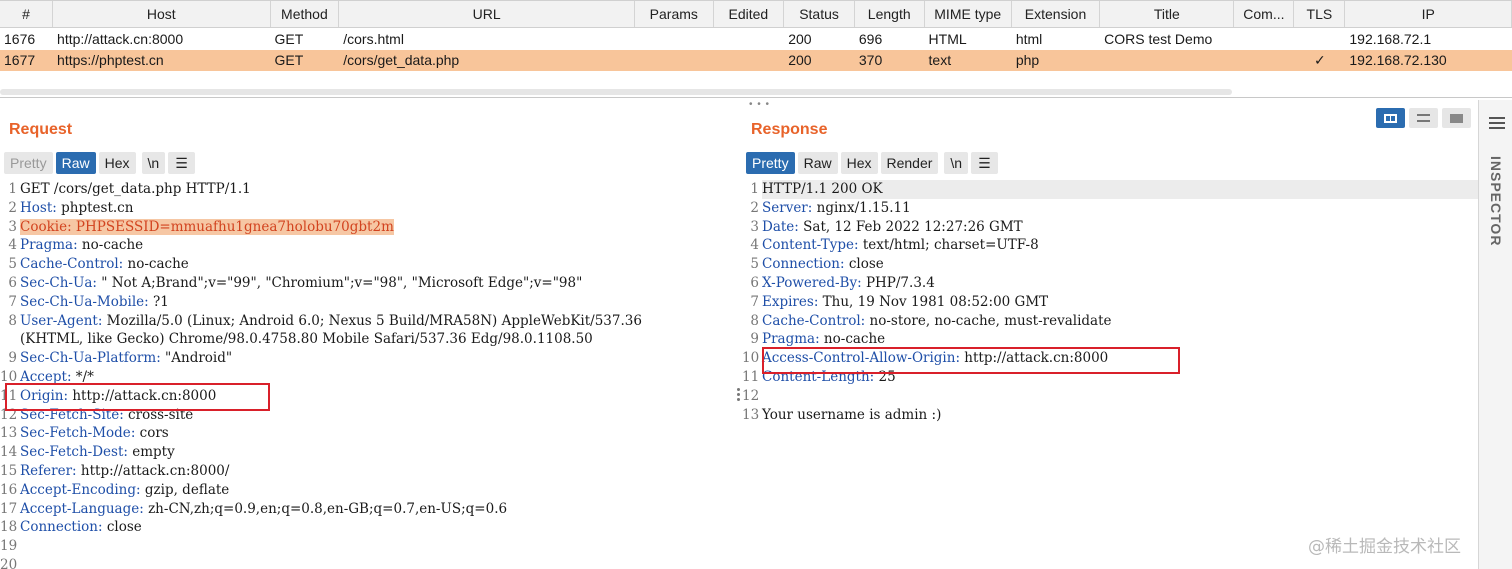 This screenshot has height=569, width=1512. Describe the element at coordinates (616, 92) in the screenshot. I see `horizontal-scrollbar` at that location.